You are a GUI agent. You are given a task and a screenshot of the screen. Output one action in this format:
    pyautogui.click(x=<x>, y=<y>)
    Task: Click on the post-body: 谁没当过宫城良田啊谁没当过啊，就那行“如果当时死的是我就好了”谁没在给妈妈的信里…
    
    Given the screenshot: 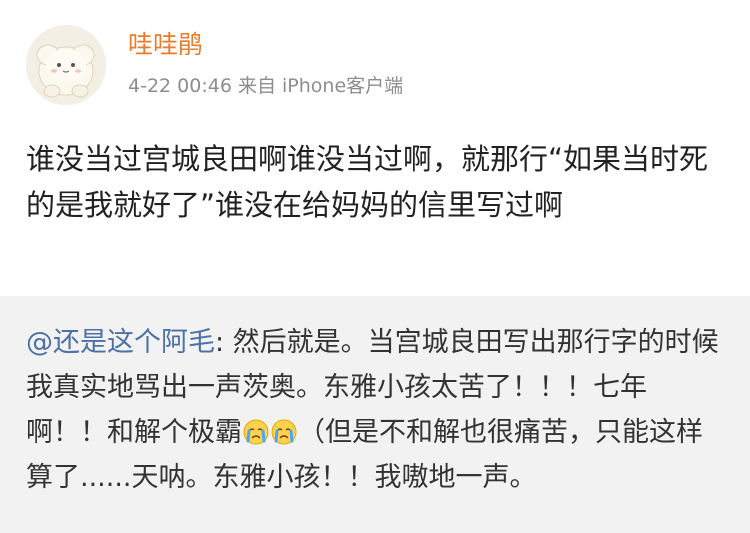 What is the action you would take?
    pyautogui.click(x=367, y=182)
    